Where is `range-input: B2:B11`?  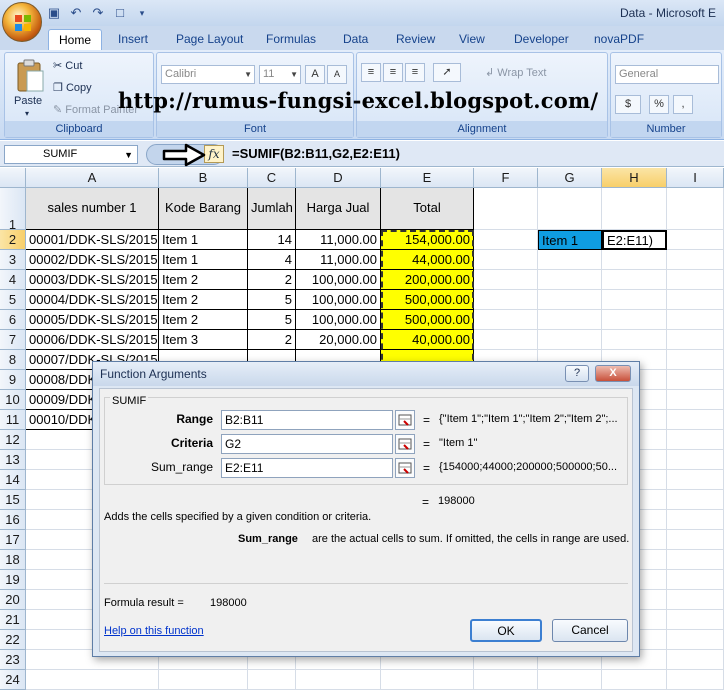
range-input: B2:B11 is located at coordinates (307, 420).